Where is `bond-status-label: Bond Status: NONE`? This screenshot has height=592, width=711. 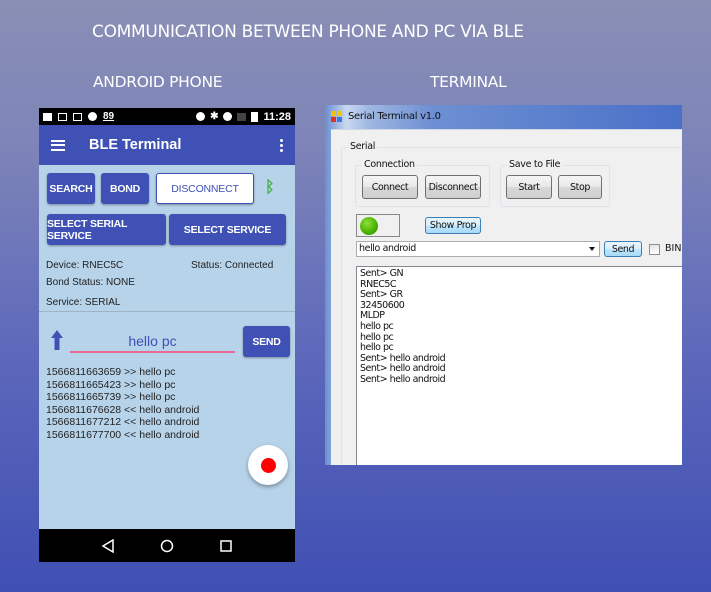 bond-status-label: Bond Status: NONE is located at coordinates (90, 282).